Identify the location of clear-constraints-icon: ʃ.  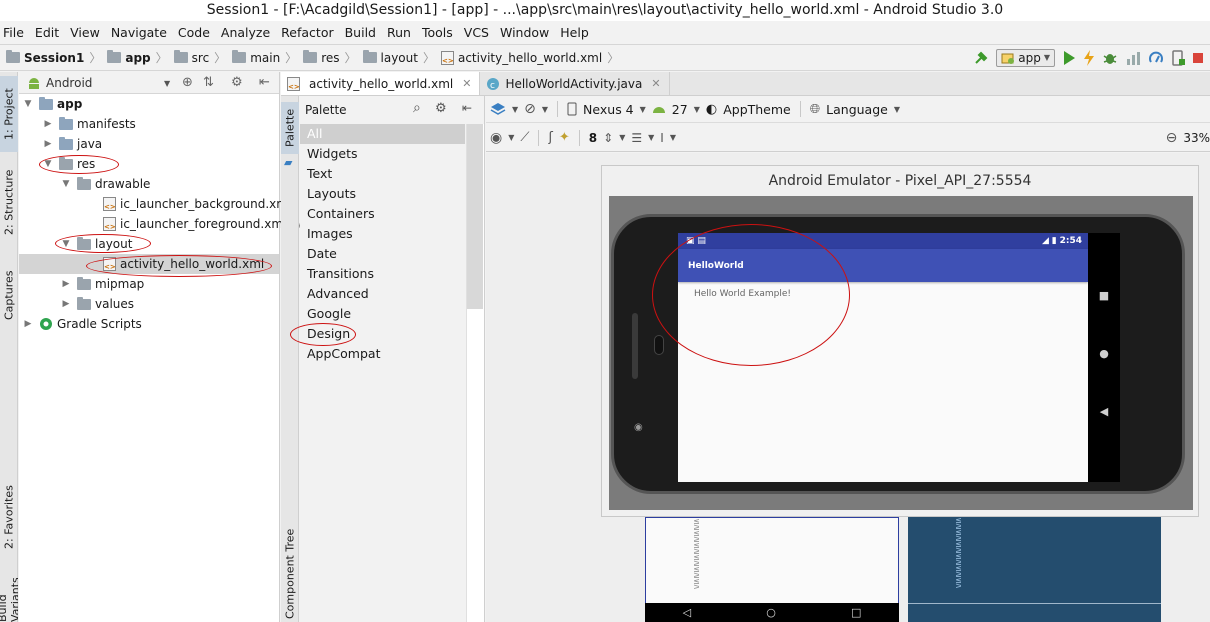
(550, 137).